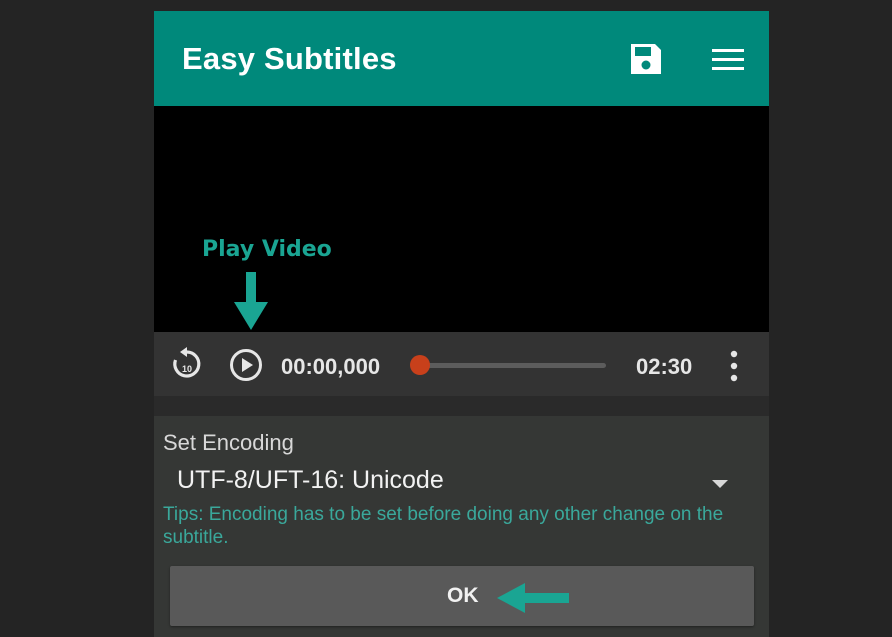 This screenshot has width=892, height=637. I want to click on arrow-down-annotation-icon, so click(251, 301).